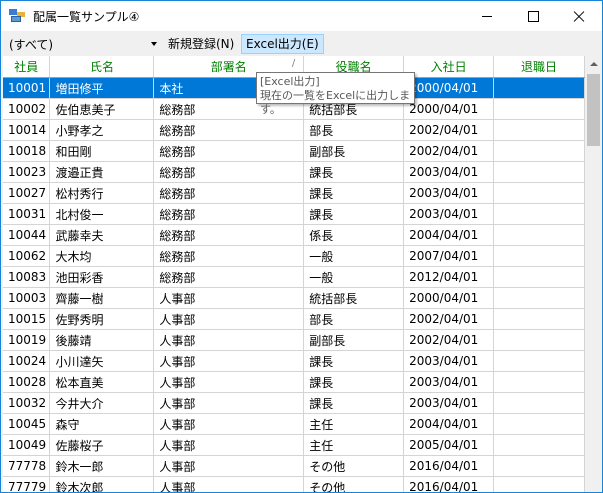 The width and height of the screenshot is (603, 493). I want to click on vertical-scrollbar, so click(593, 274).